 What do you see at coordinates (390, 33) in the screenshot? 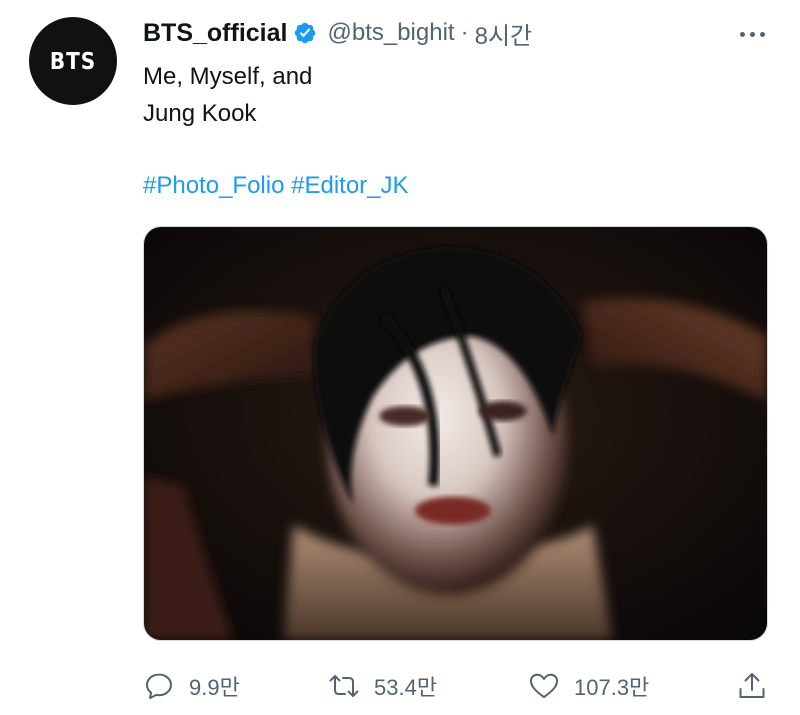
I see `user-handle: @bts_bighit` at bounding box center [390, 33].